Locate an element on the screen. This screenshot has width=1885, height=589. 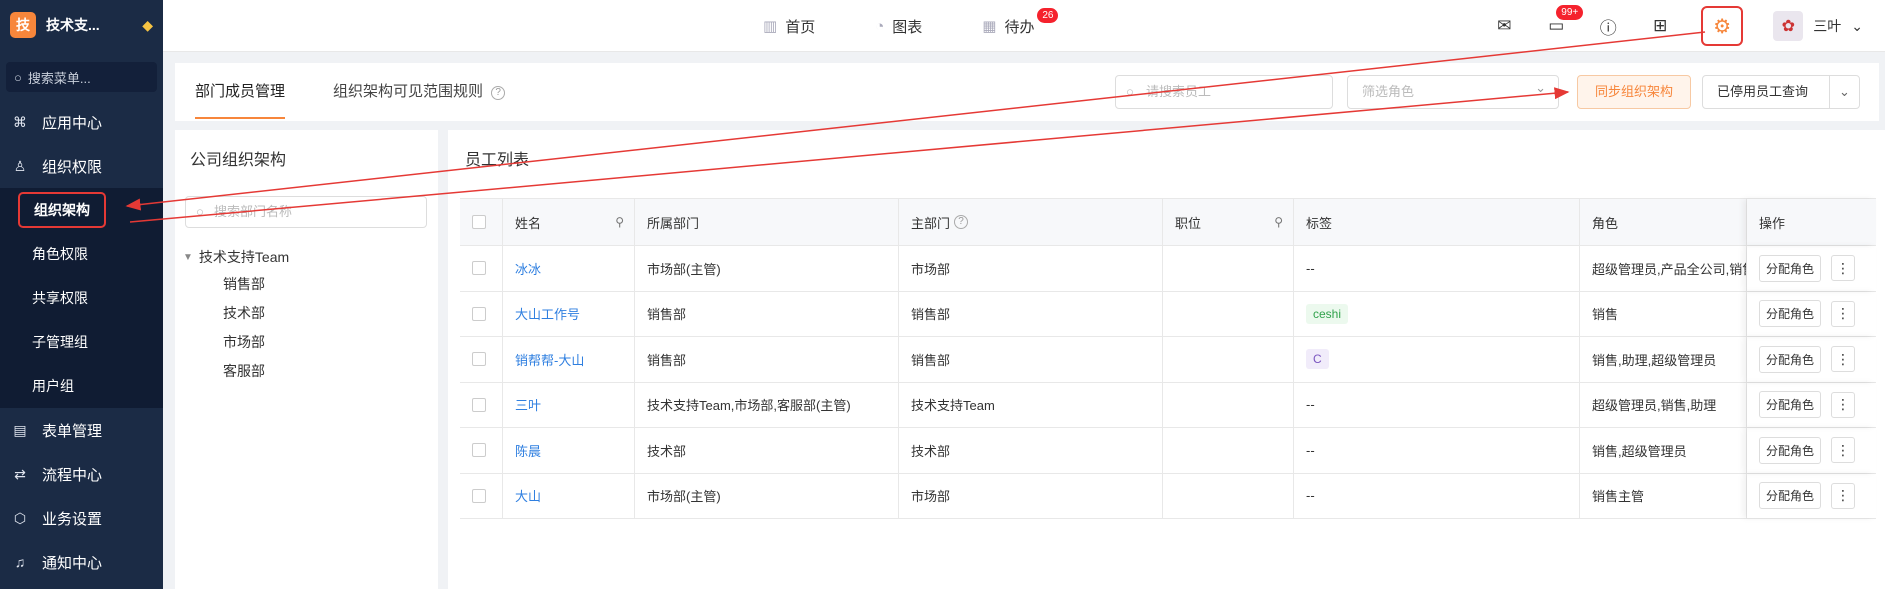
role-filter-select: 筛选角色 is located at coordinates (1453, 90).